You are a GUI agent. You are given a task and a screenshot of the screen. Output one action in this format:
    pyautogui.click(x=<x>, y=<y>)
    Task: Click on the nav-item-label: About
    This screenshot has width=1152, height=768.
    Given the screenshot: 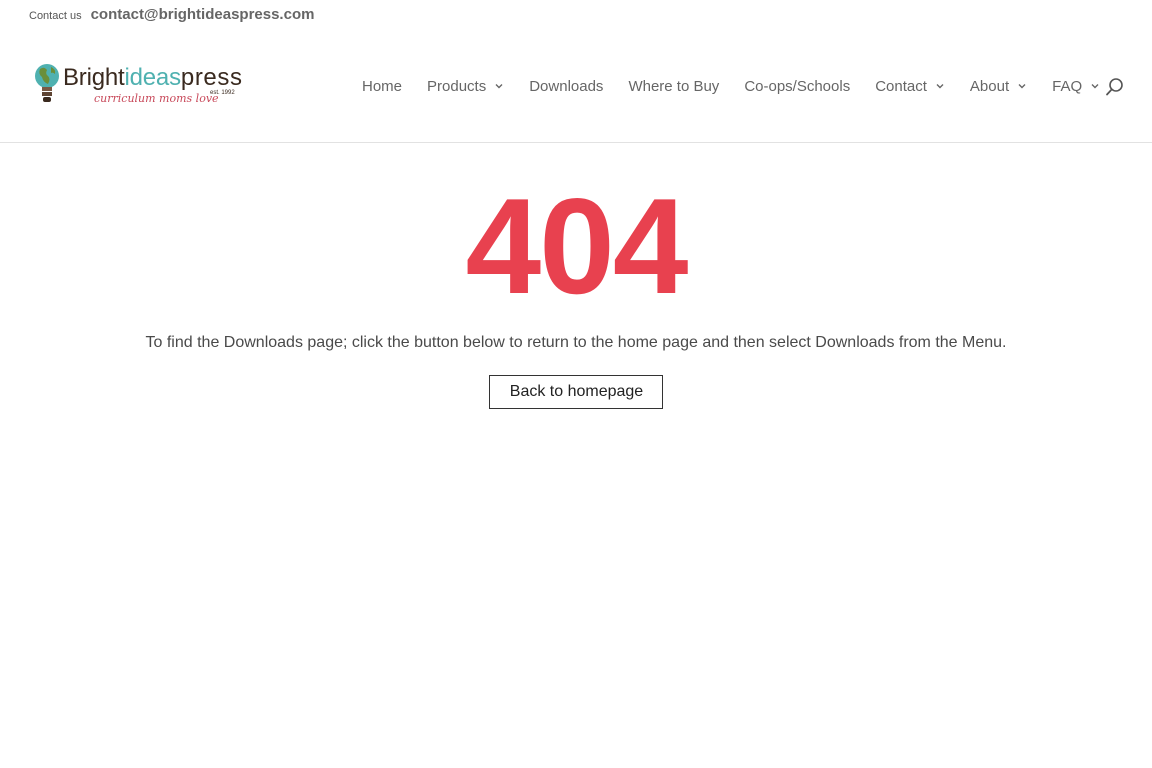 What is the action you would take?
    pyautogui.click(x=989, y=86)
    